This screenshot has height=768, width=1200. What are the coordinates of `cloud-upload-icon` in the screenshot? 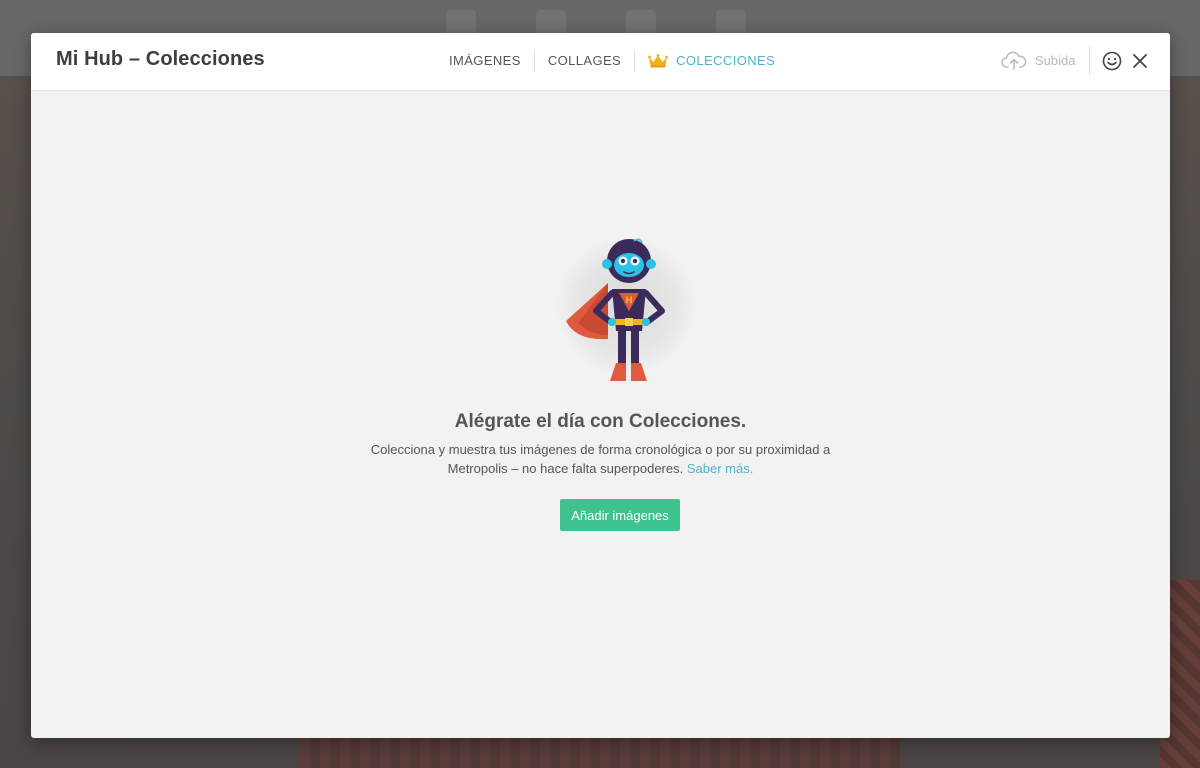 It's located at (1014, 60).